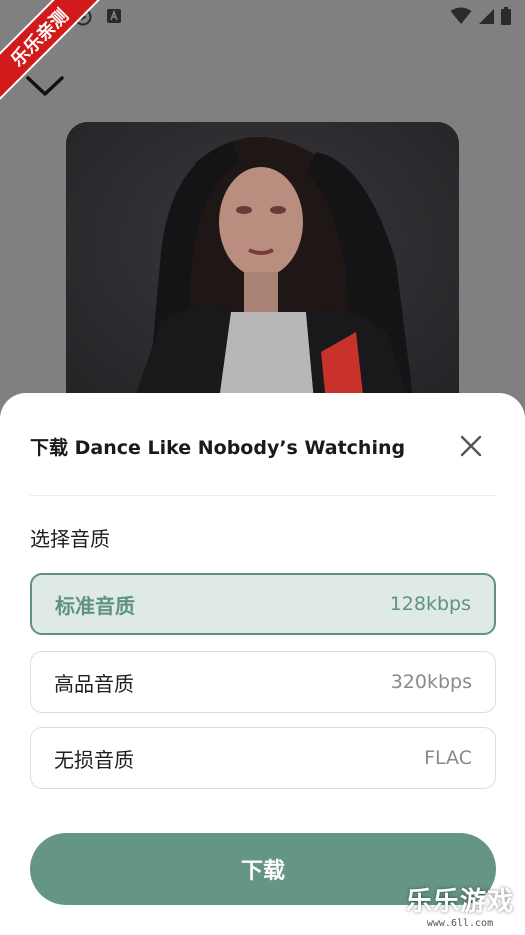 The image size is (525, 935). Describe the element at coordinates (218, 448) in the screenshot. I see `sheet-title: 下载 Dance Like Nobody’s Watching` at that location.